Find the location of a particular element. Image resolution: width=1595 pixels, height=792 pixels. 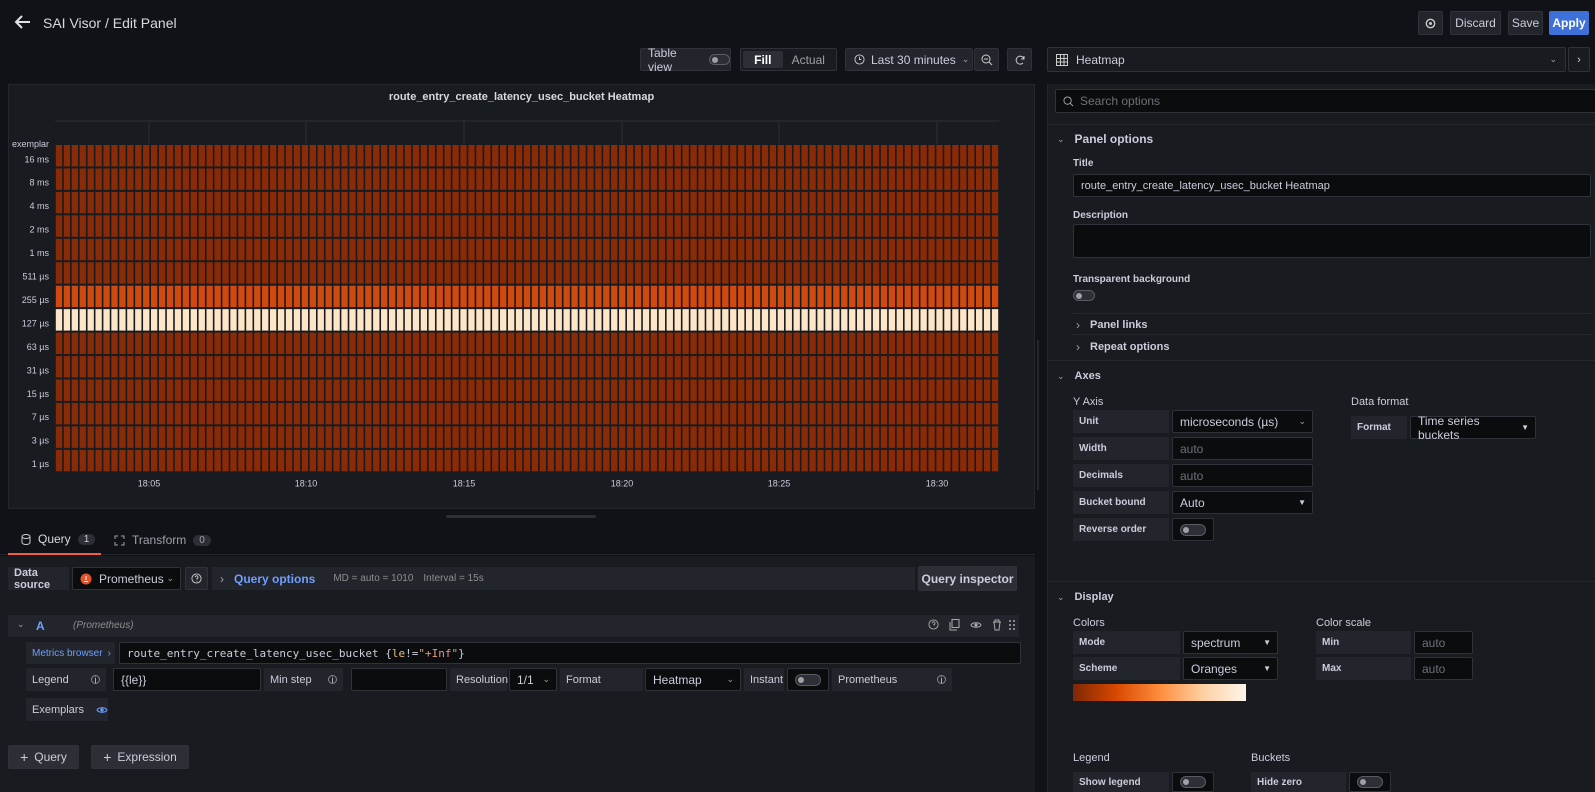

exemplars-toggle: Exemplars is located at coordinates (67, 709).